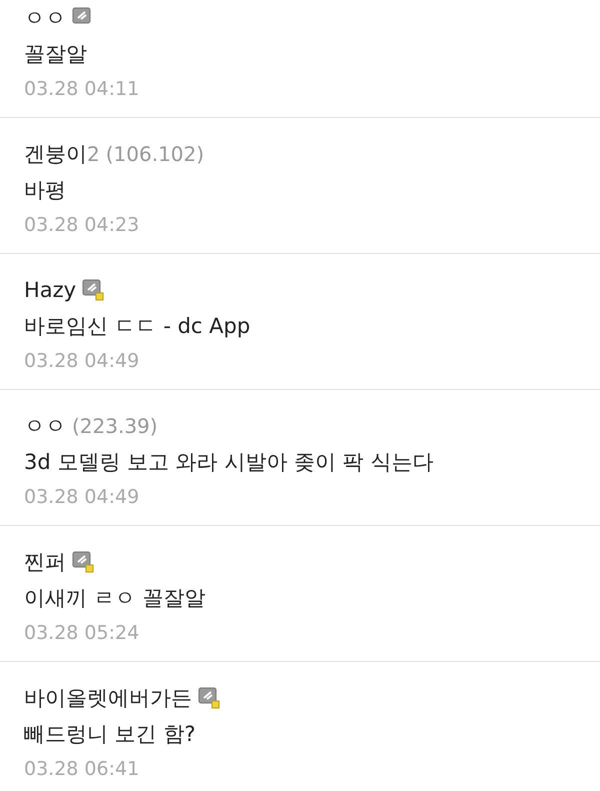 This screenshot has height=791, width=600. I want to click on comment-time: 03.28 04:11, so click(82, 89).